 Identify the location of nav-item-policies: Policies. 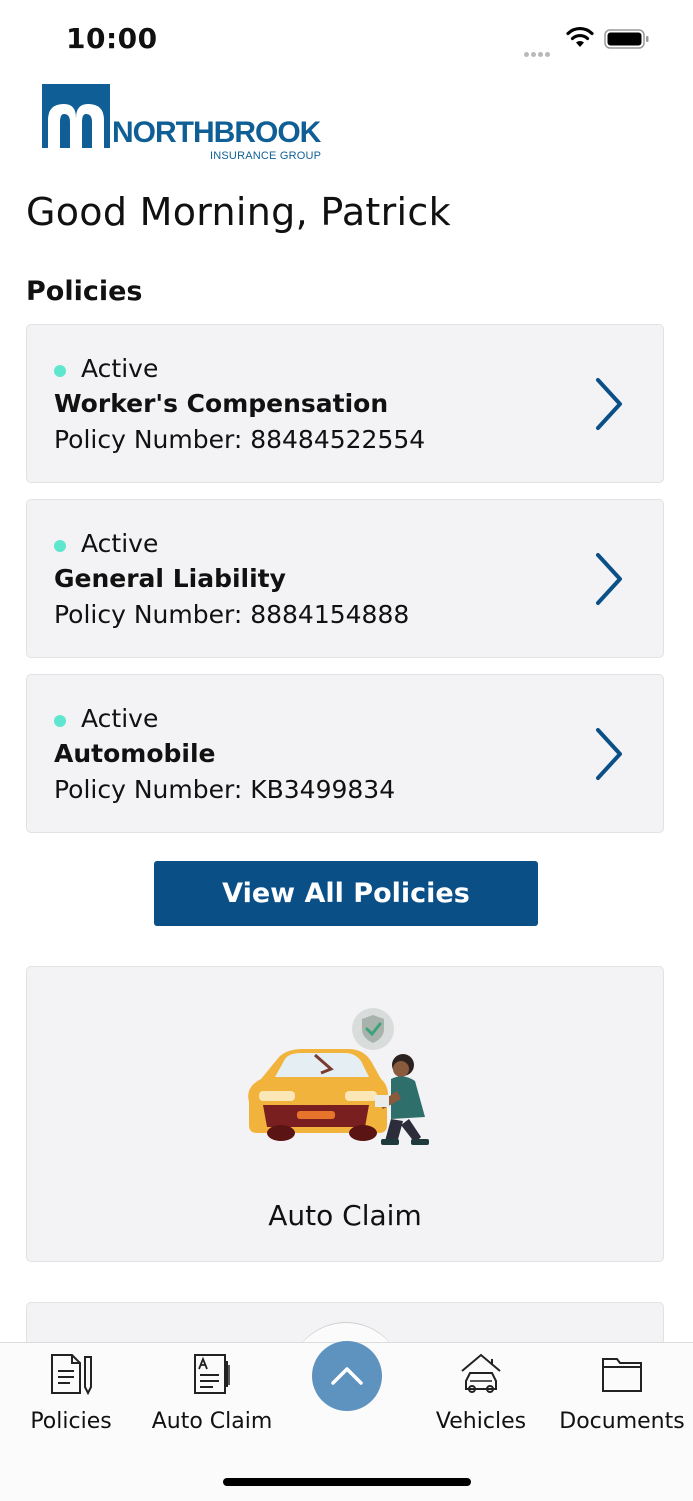
(71, 1392).